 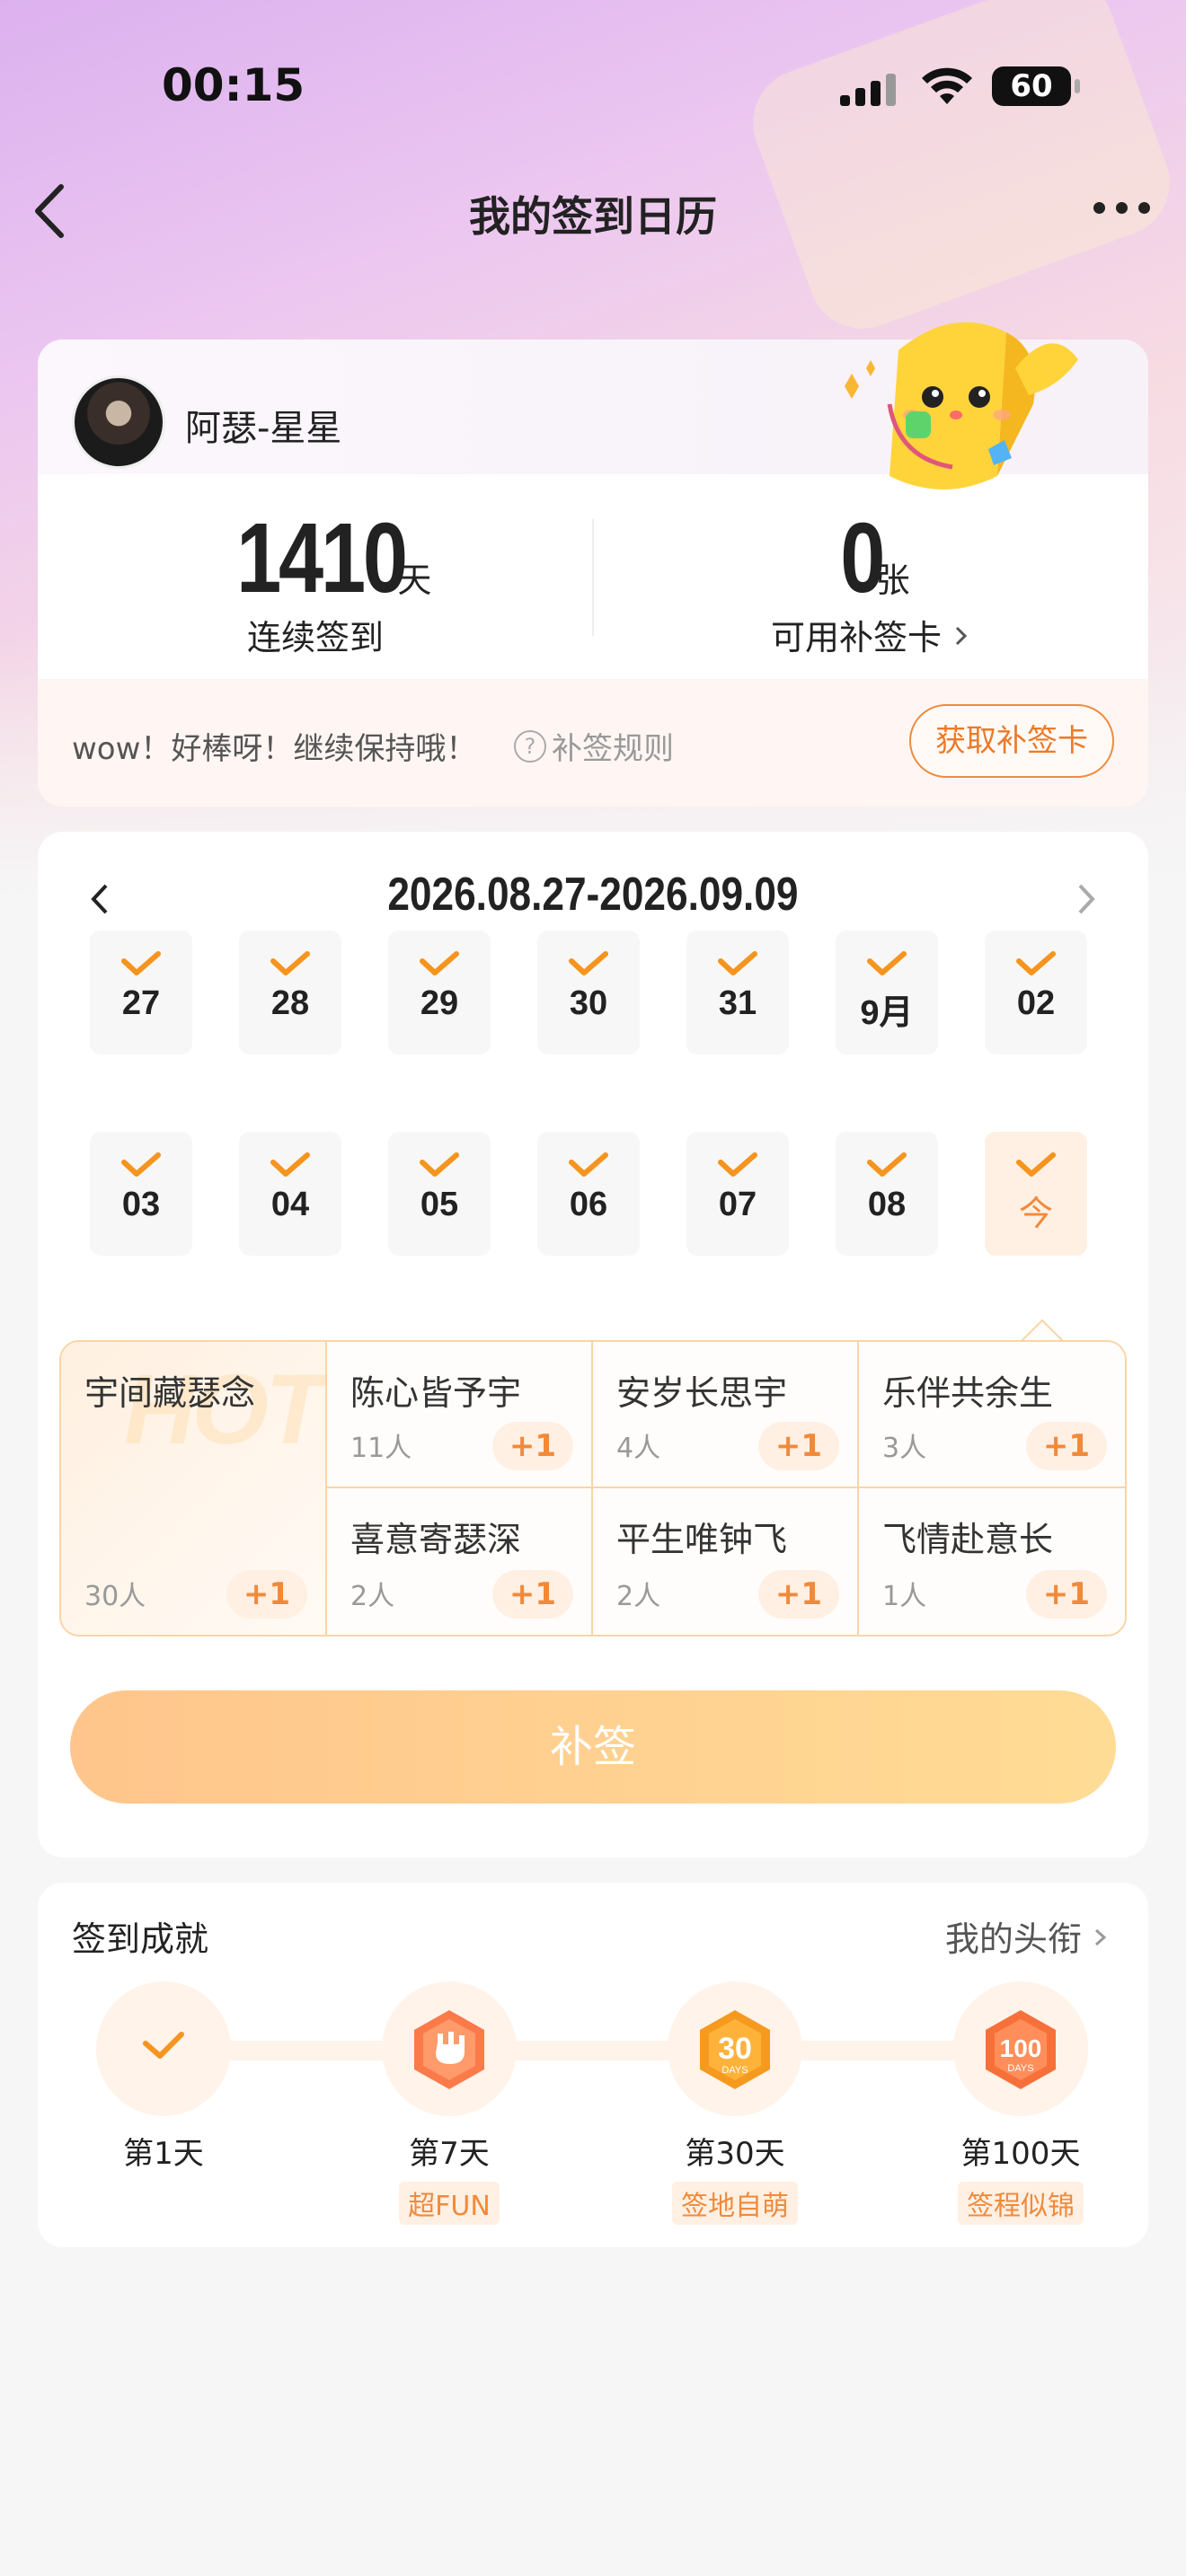 I want to click on calendar-day-label: 06, so click(x=588, y=1204).